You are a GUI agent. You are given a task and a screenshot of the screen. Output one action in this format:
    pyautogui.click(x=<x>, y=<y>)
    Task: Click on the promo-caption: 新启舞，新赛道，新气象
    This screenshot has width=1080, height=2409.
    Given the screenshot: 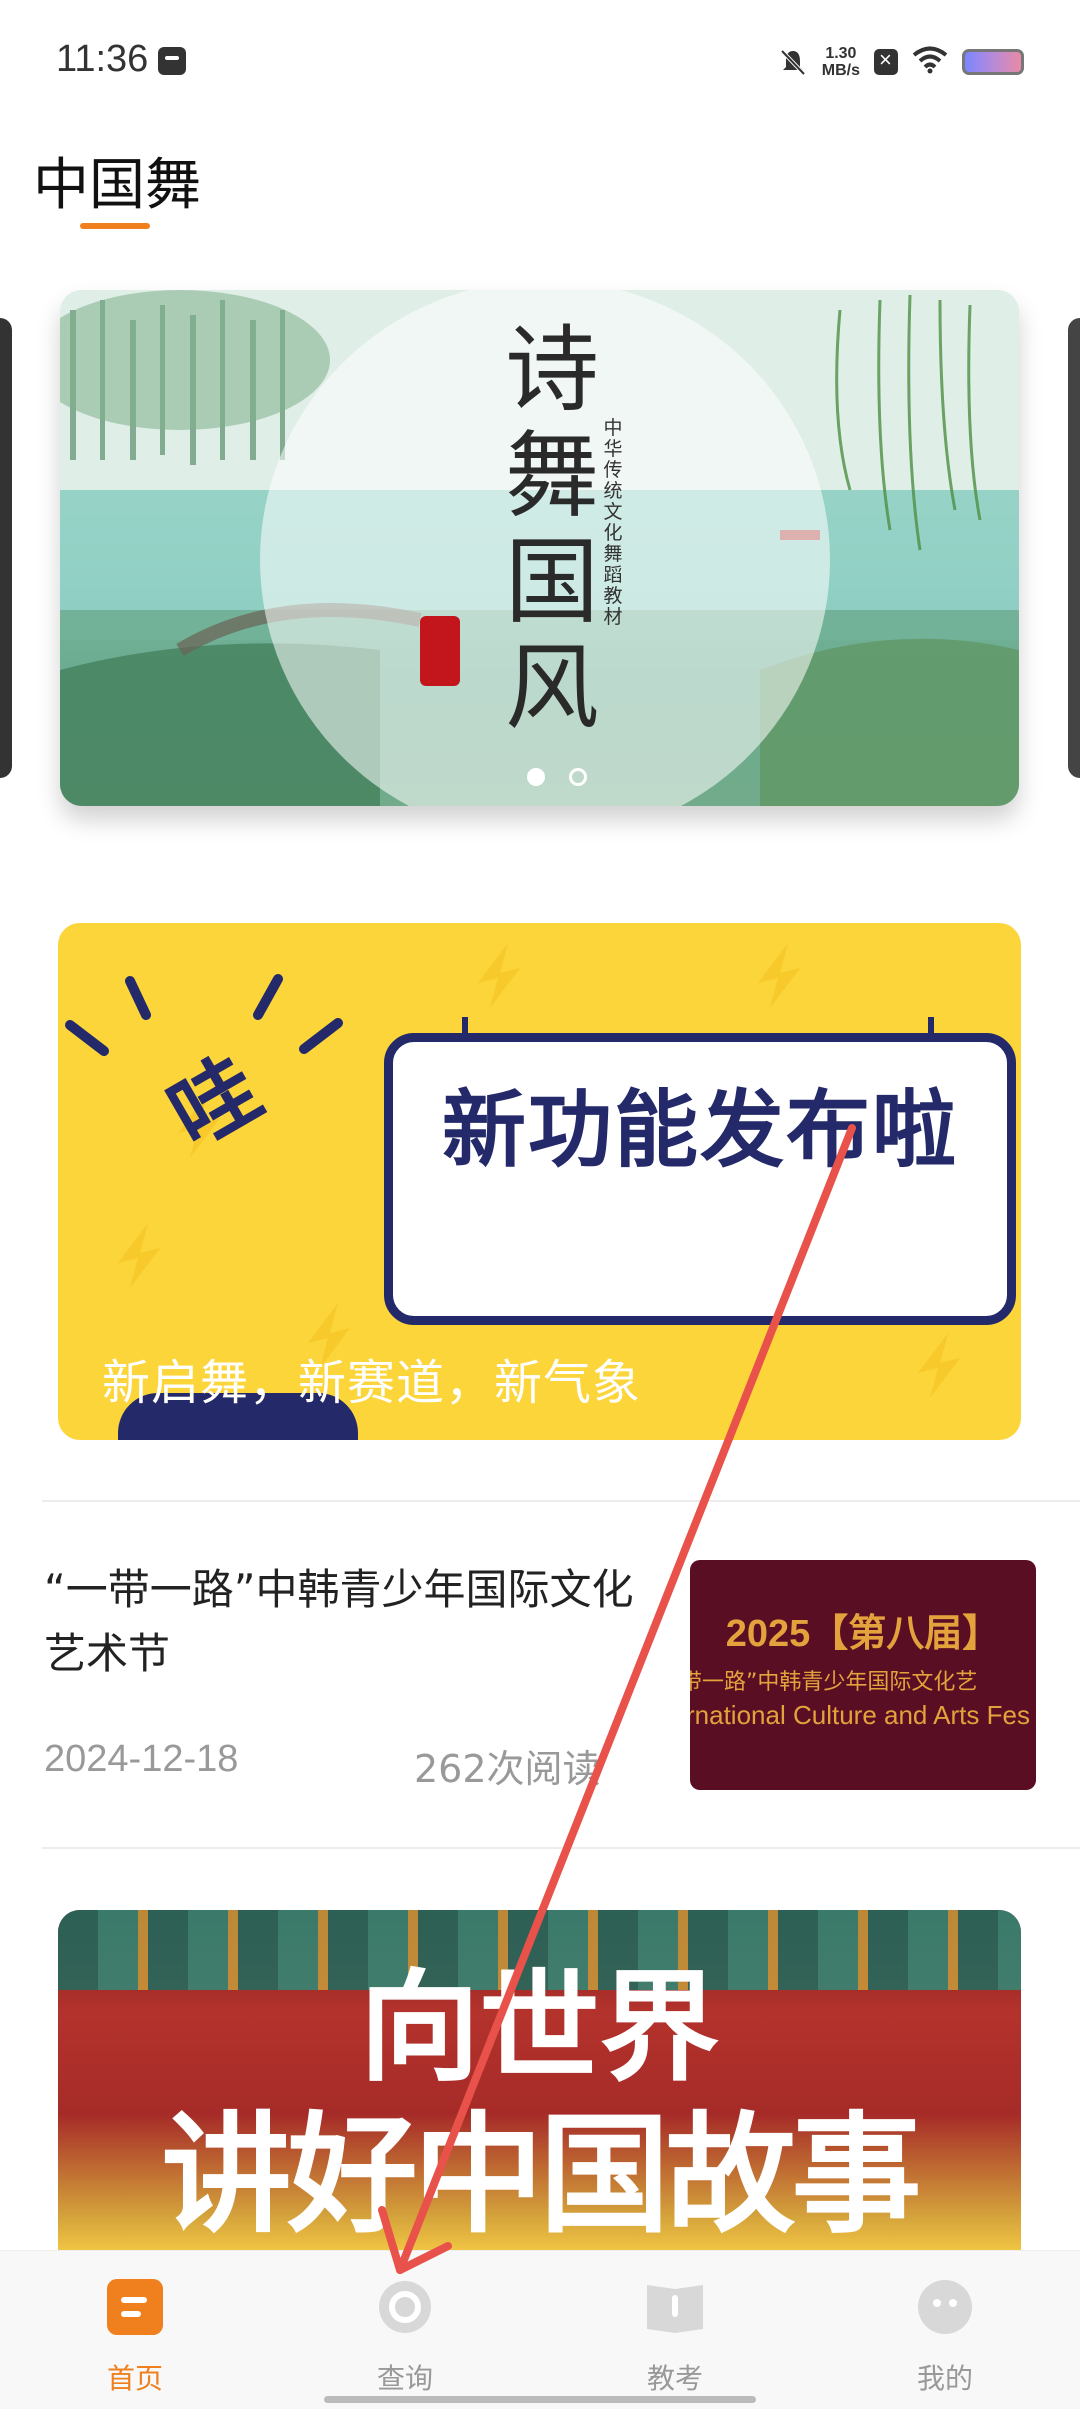 What is the action you would take?
    pyautogui.click(x=372, y=1383)
    